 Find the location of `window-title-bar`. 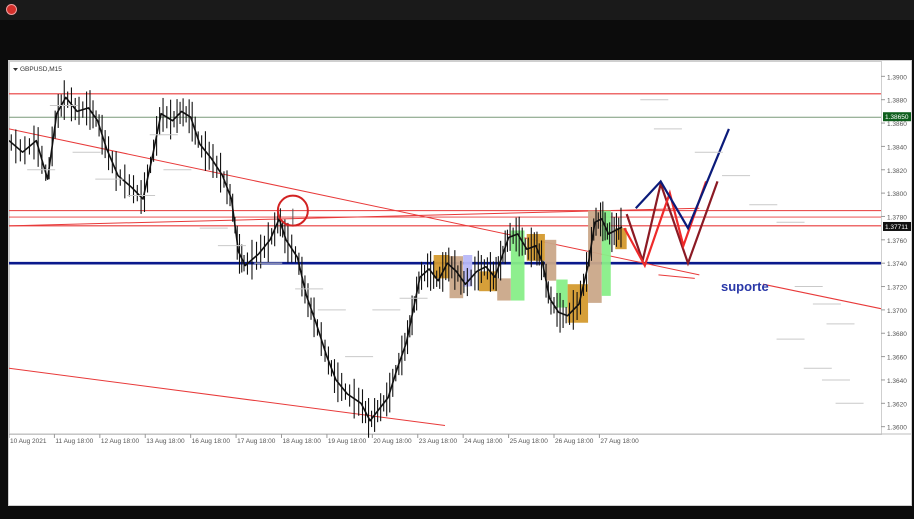

window-title-bar is located at coordinates (457, 10).